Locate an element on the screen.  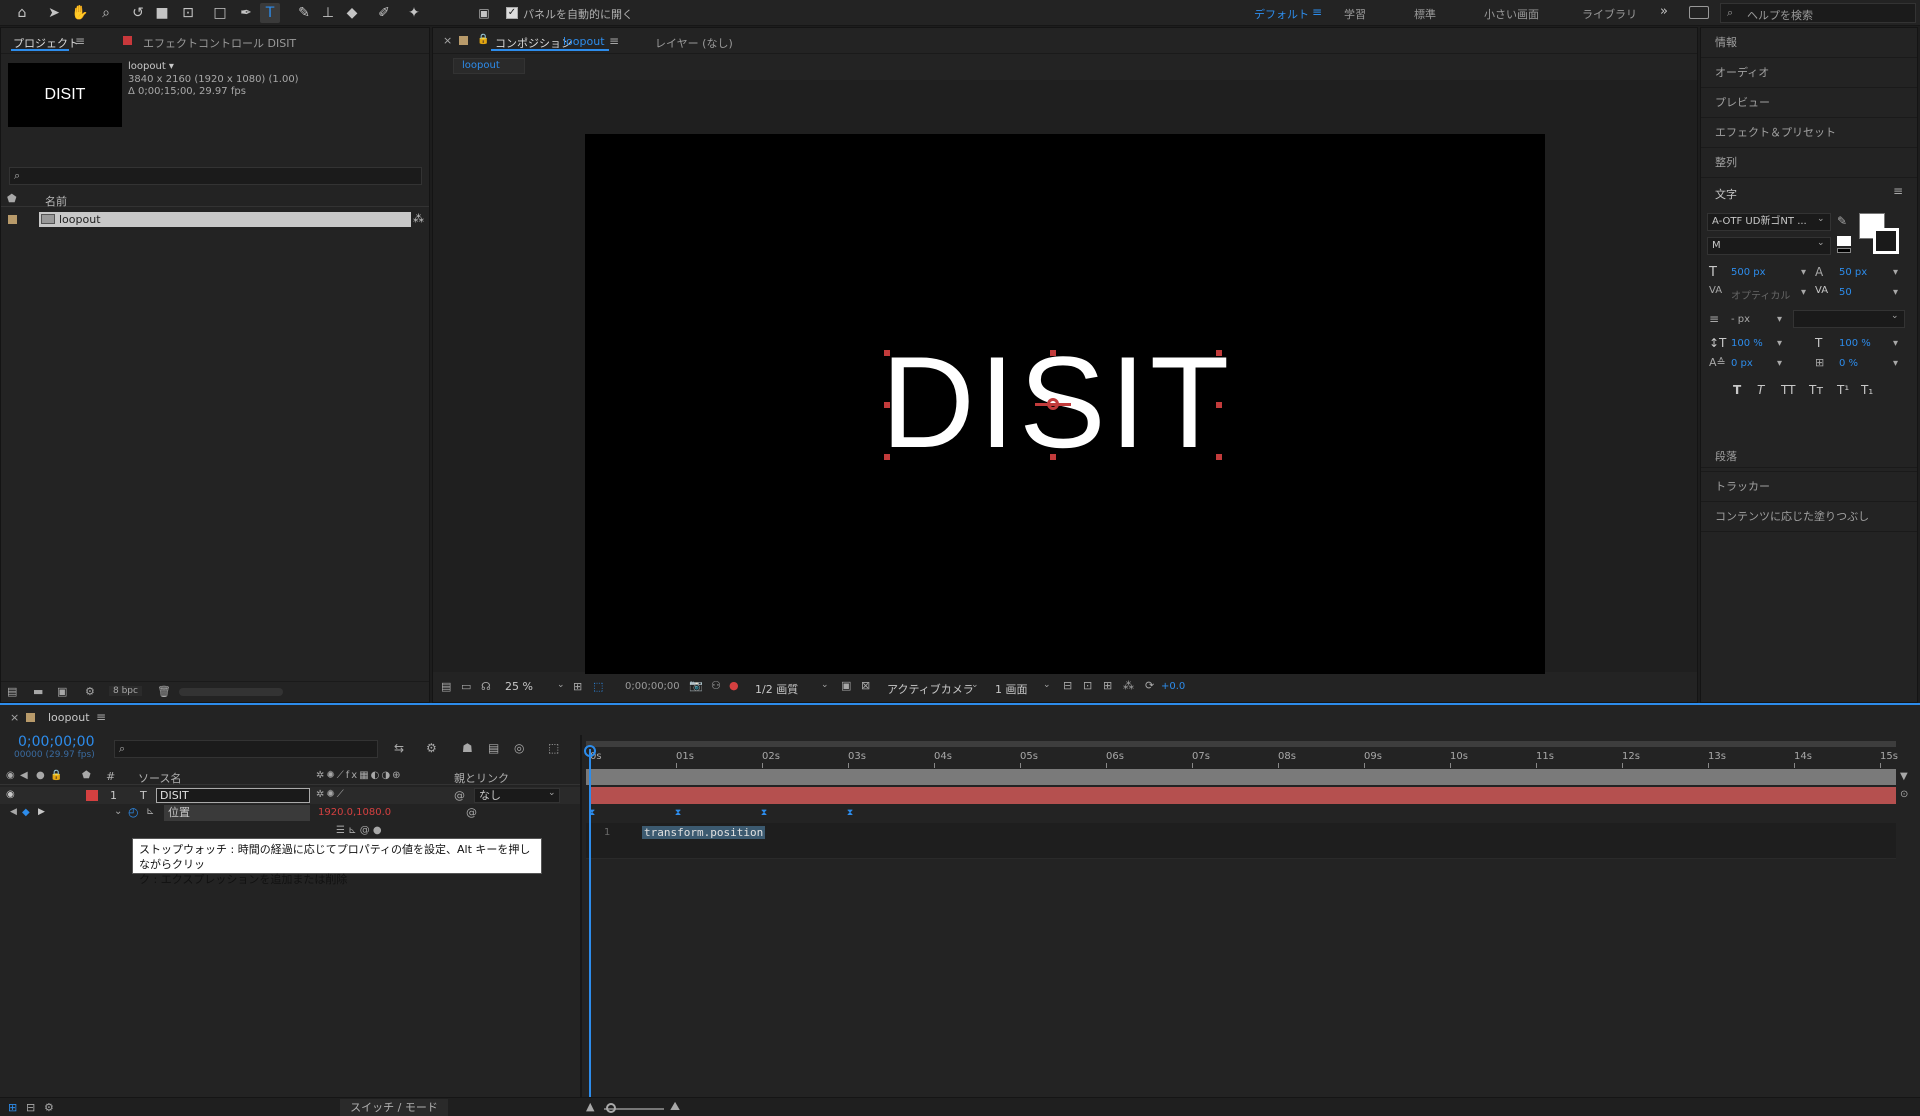
resolution-select: 1/2 画質 is located at coordinates (776, 689).